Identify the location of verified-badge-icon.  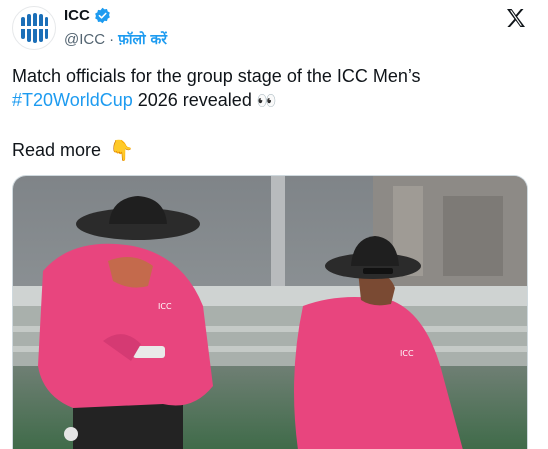
(102, 15).